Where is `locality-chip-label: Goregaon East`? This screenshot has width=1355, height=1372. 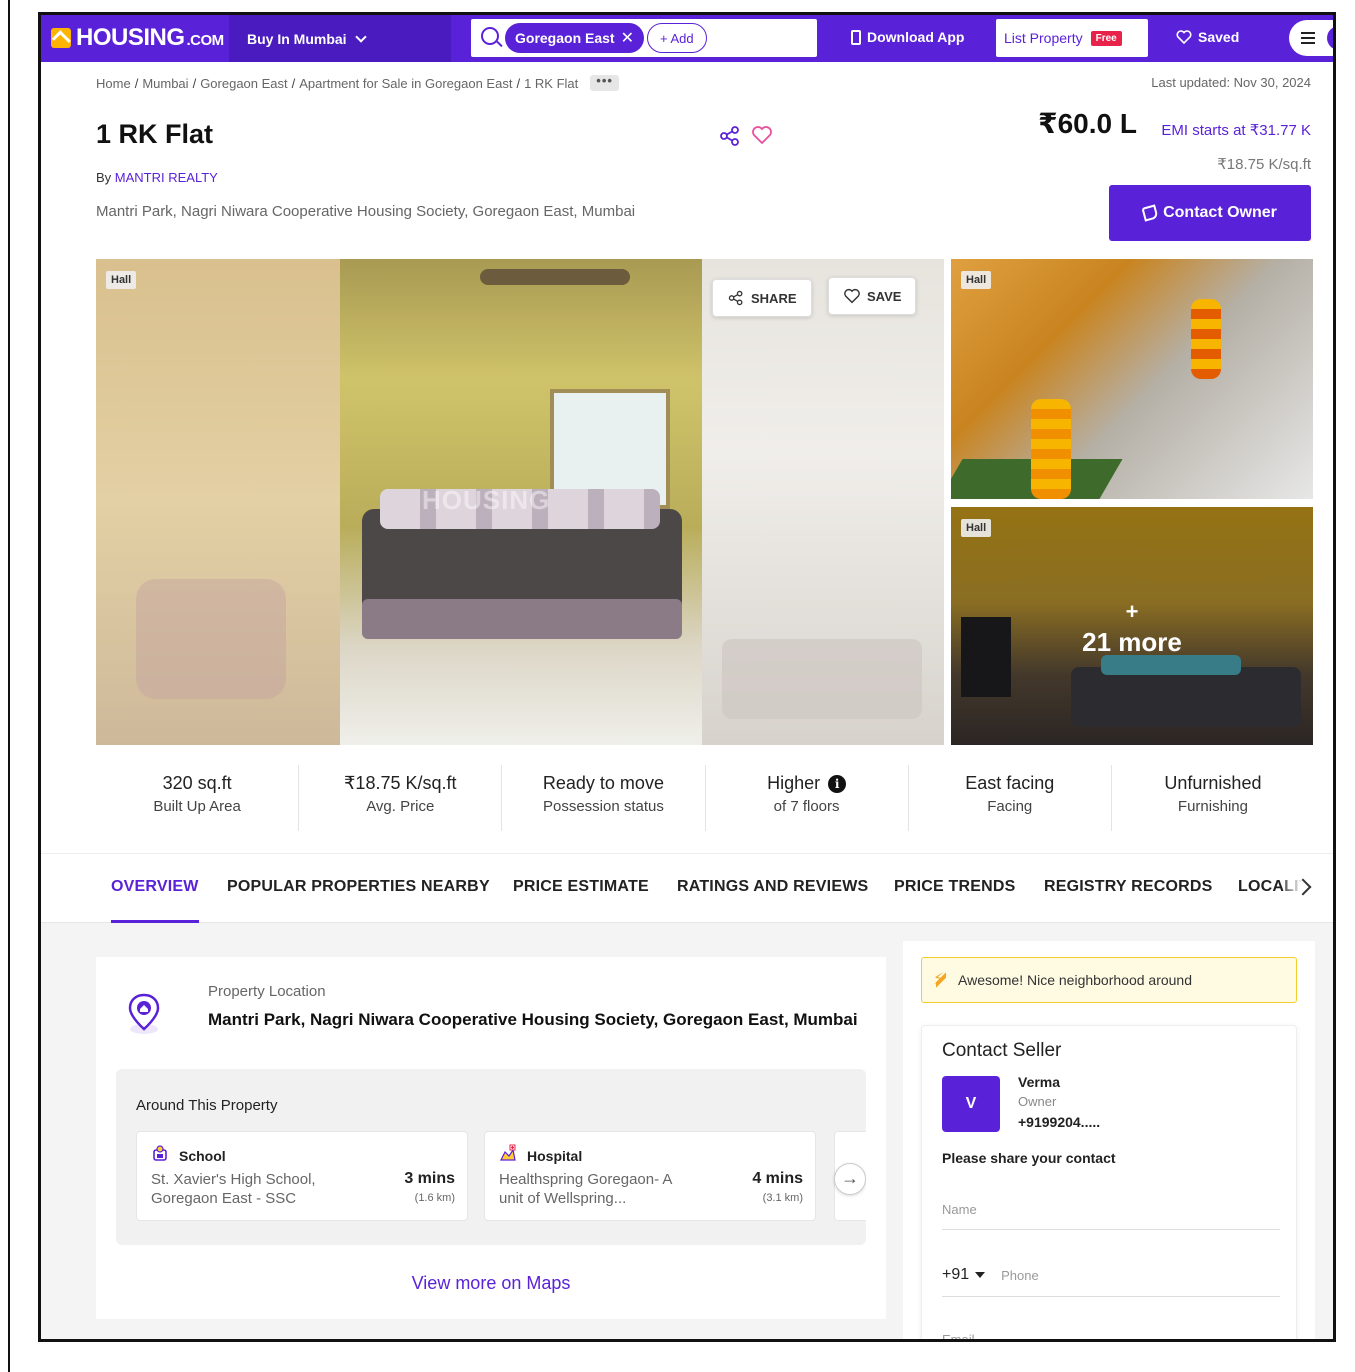
locality-chip-label: Goregaon East is located at coordinates (565, 38).